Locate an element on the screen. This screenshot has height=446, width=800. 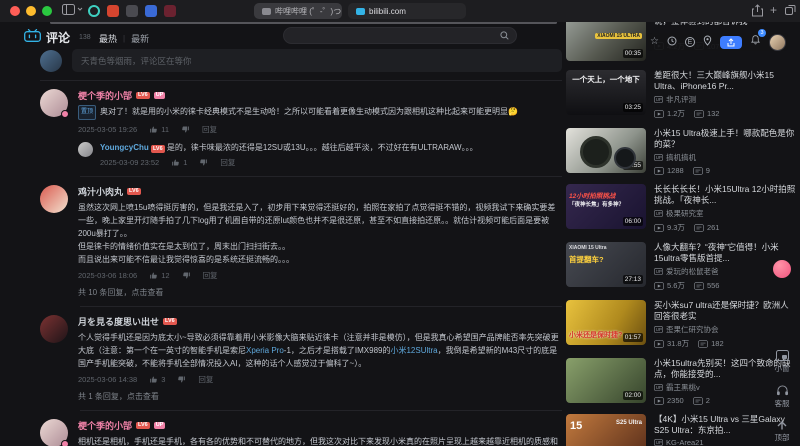
video-thumbnail: 12小时拍照挑战 「夜神长焦」有多神？ 06:00 is located at coordinates (606, 206).